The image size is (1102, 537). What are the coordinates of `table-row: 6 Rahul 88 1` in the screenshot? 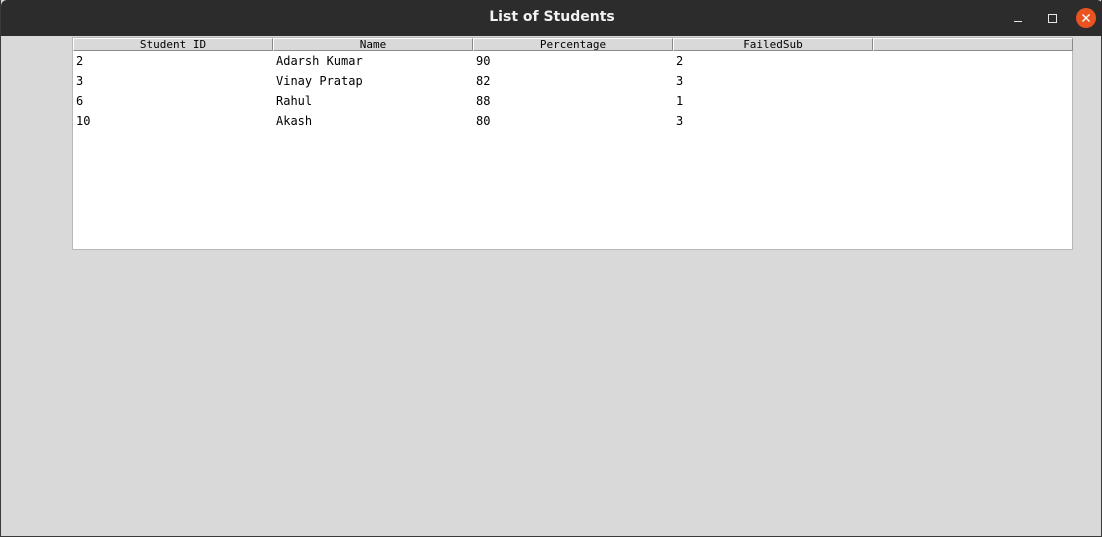 It's located at (573, 102).